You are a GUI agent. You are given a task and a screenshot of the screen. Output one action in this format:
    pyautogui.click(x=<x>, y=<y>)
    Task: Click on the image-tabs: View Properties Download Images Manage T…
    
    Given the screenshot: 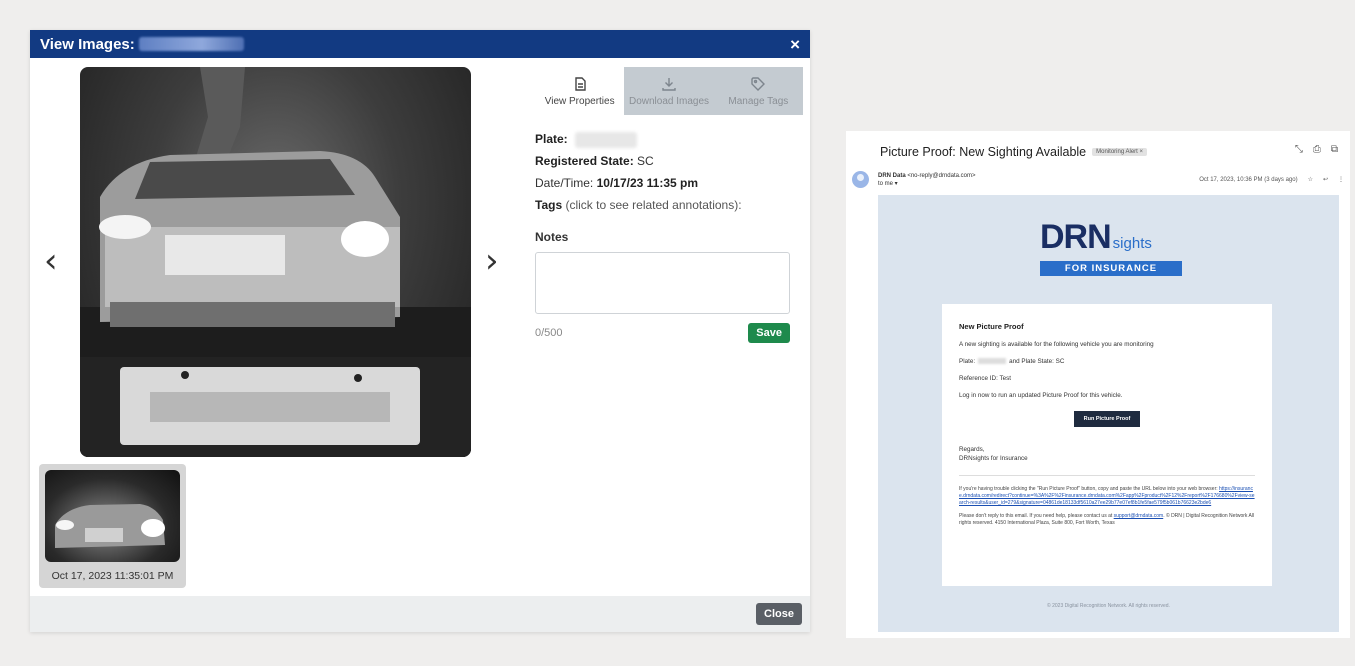 What is the action you would take?
    pyautogui.click(x=669, y=91)
    